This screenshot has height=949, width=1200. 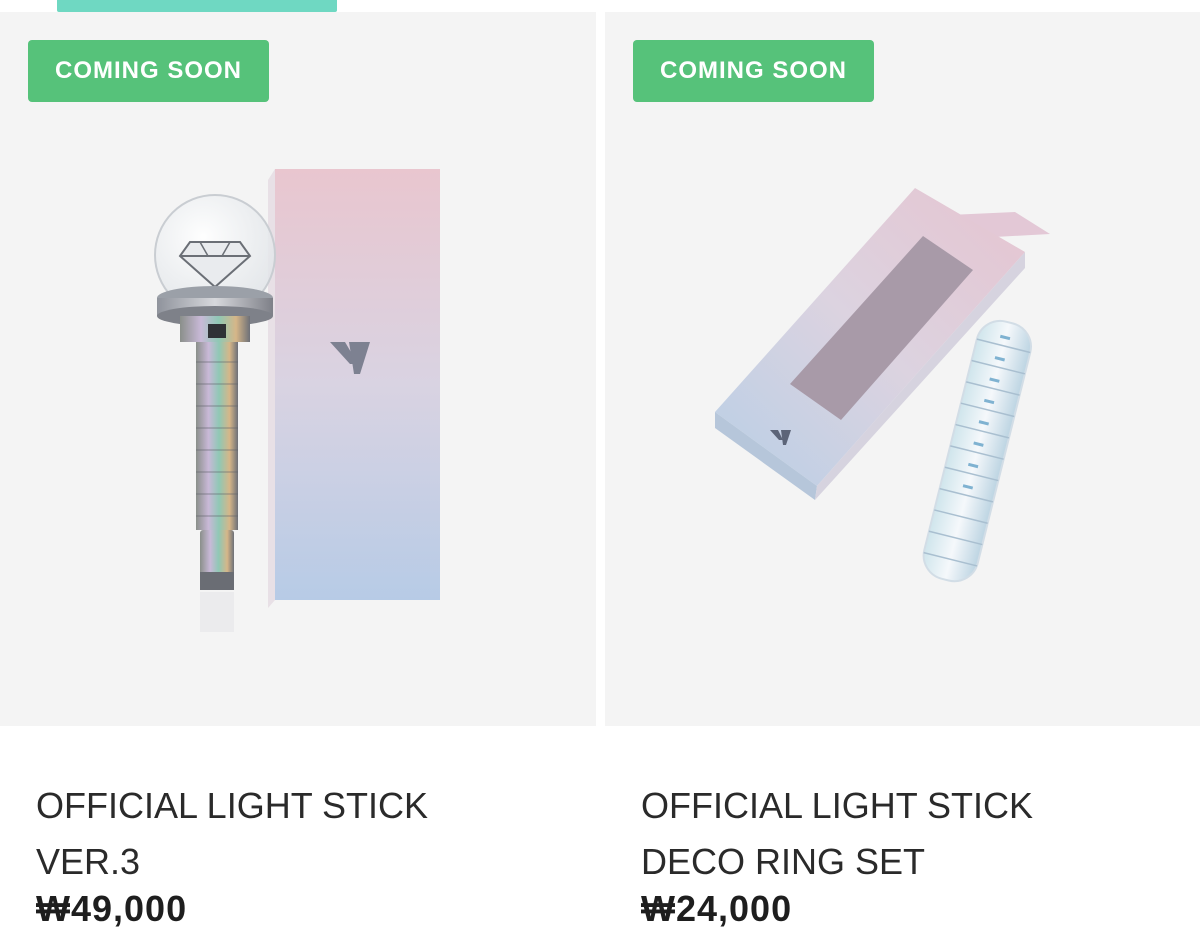 I want to click on product-title: OFFICIAL LIGHT STICK VER.3, so click(x=296, y=834).